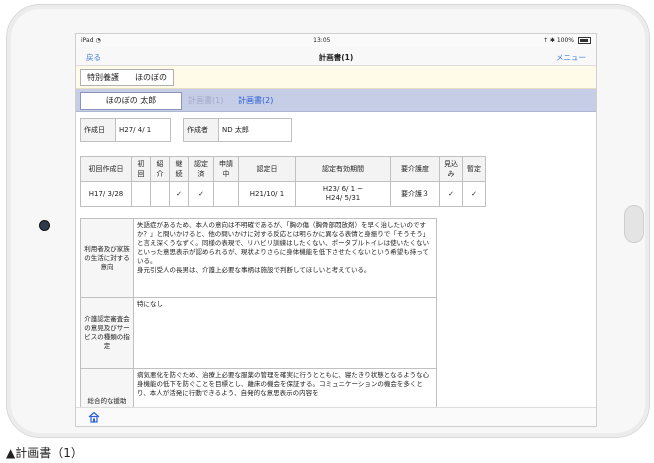 The width and height of the screenshot is (654, 463). What do you see at coordinates (226, 169) in the screenshot?
I see `col-header: 申請中` at bounding box center [226, 169].